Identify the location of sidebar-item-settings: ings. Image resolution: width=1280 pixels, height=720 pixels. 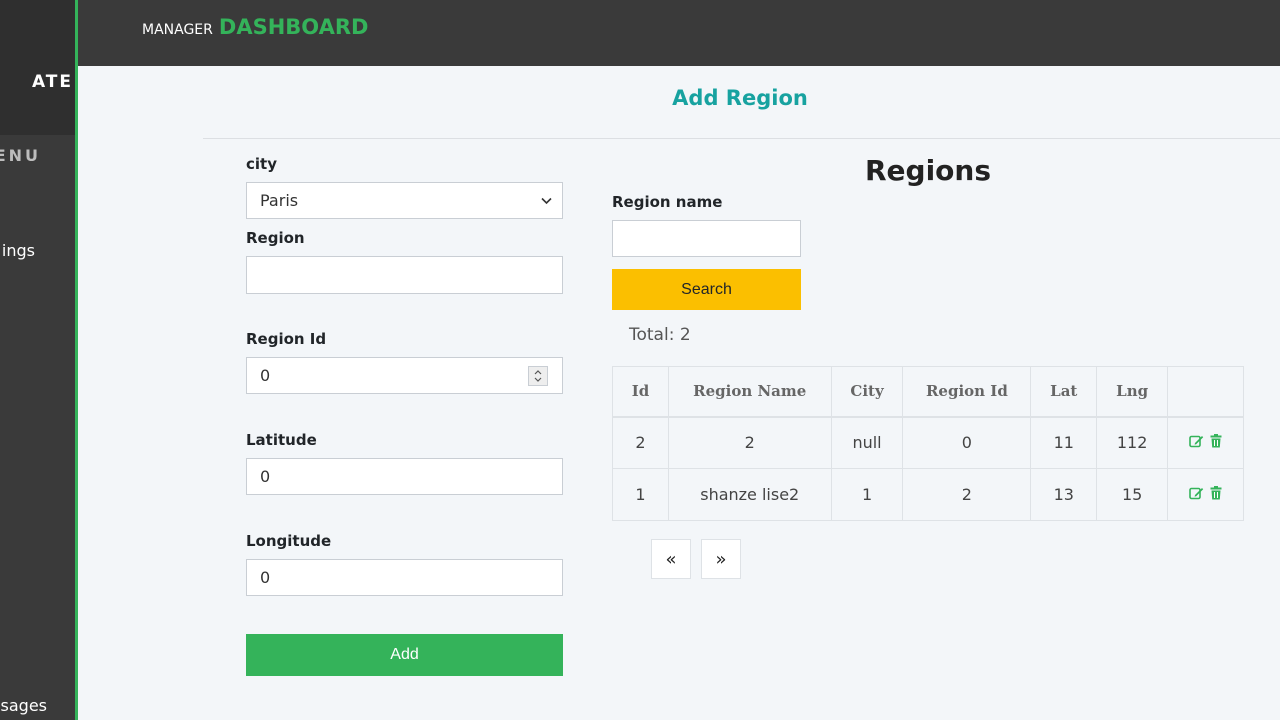
(18, 250).